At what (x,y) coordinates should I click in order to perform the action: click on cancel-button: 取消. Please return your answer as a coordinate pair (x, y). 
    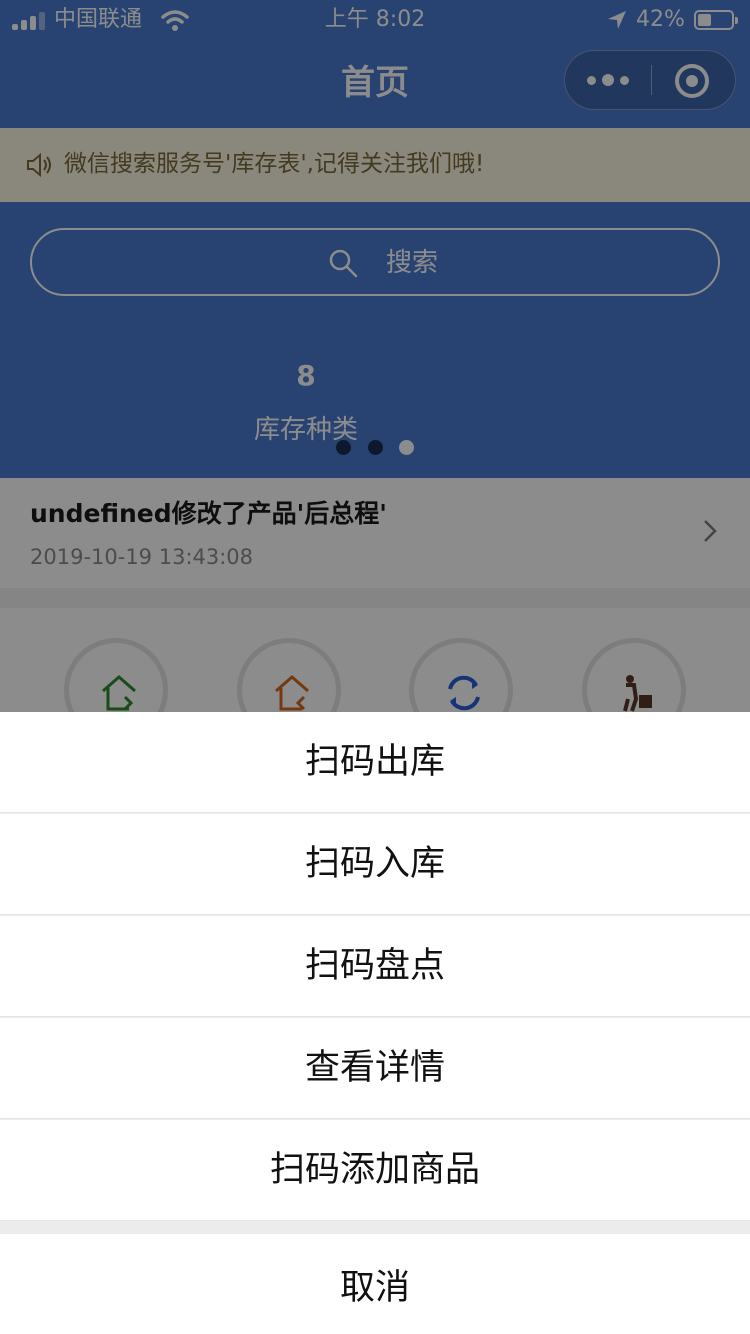
    Looking at the image, I should click on (375, 1284).